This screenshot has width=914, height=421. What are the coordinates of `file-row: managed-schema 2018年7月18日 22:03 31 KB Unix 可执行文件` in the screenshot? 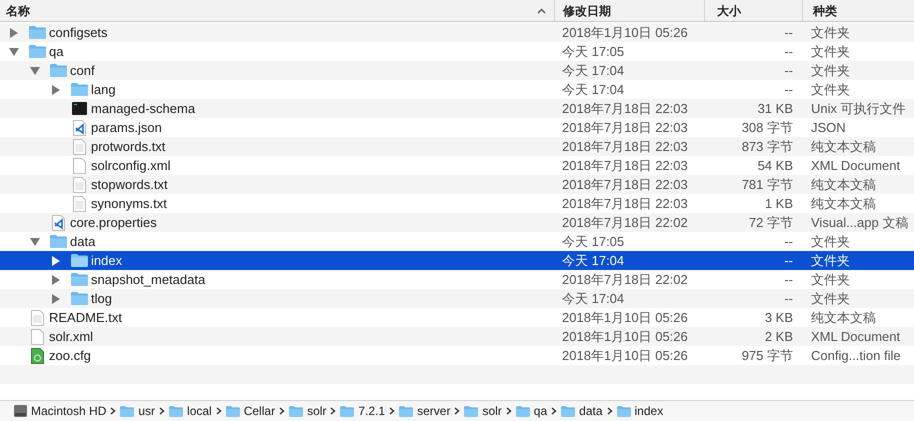 It's located at (457, 108).